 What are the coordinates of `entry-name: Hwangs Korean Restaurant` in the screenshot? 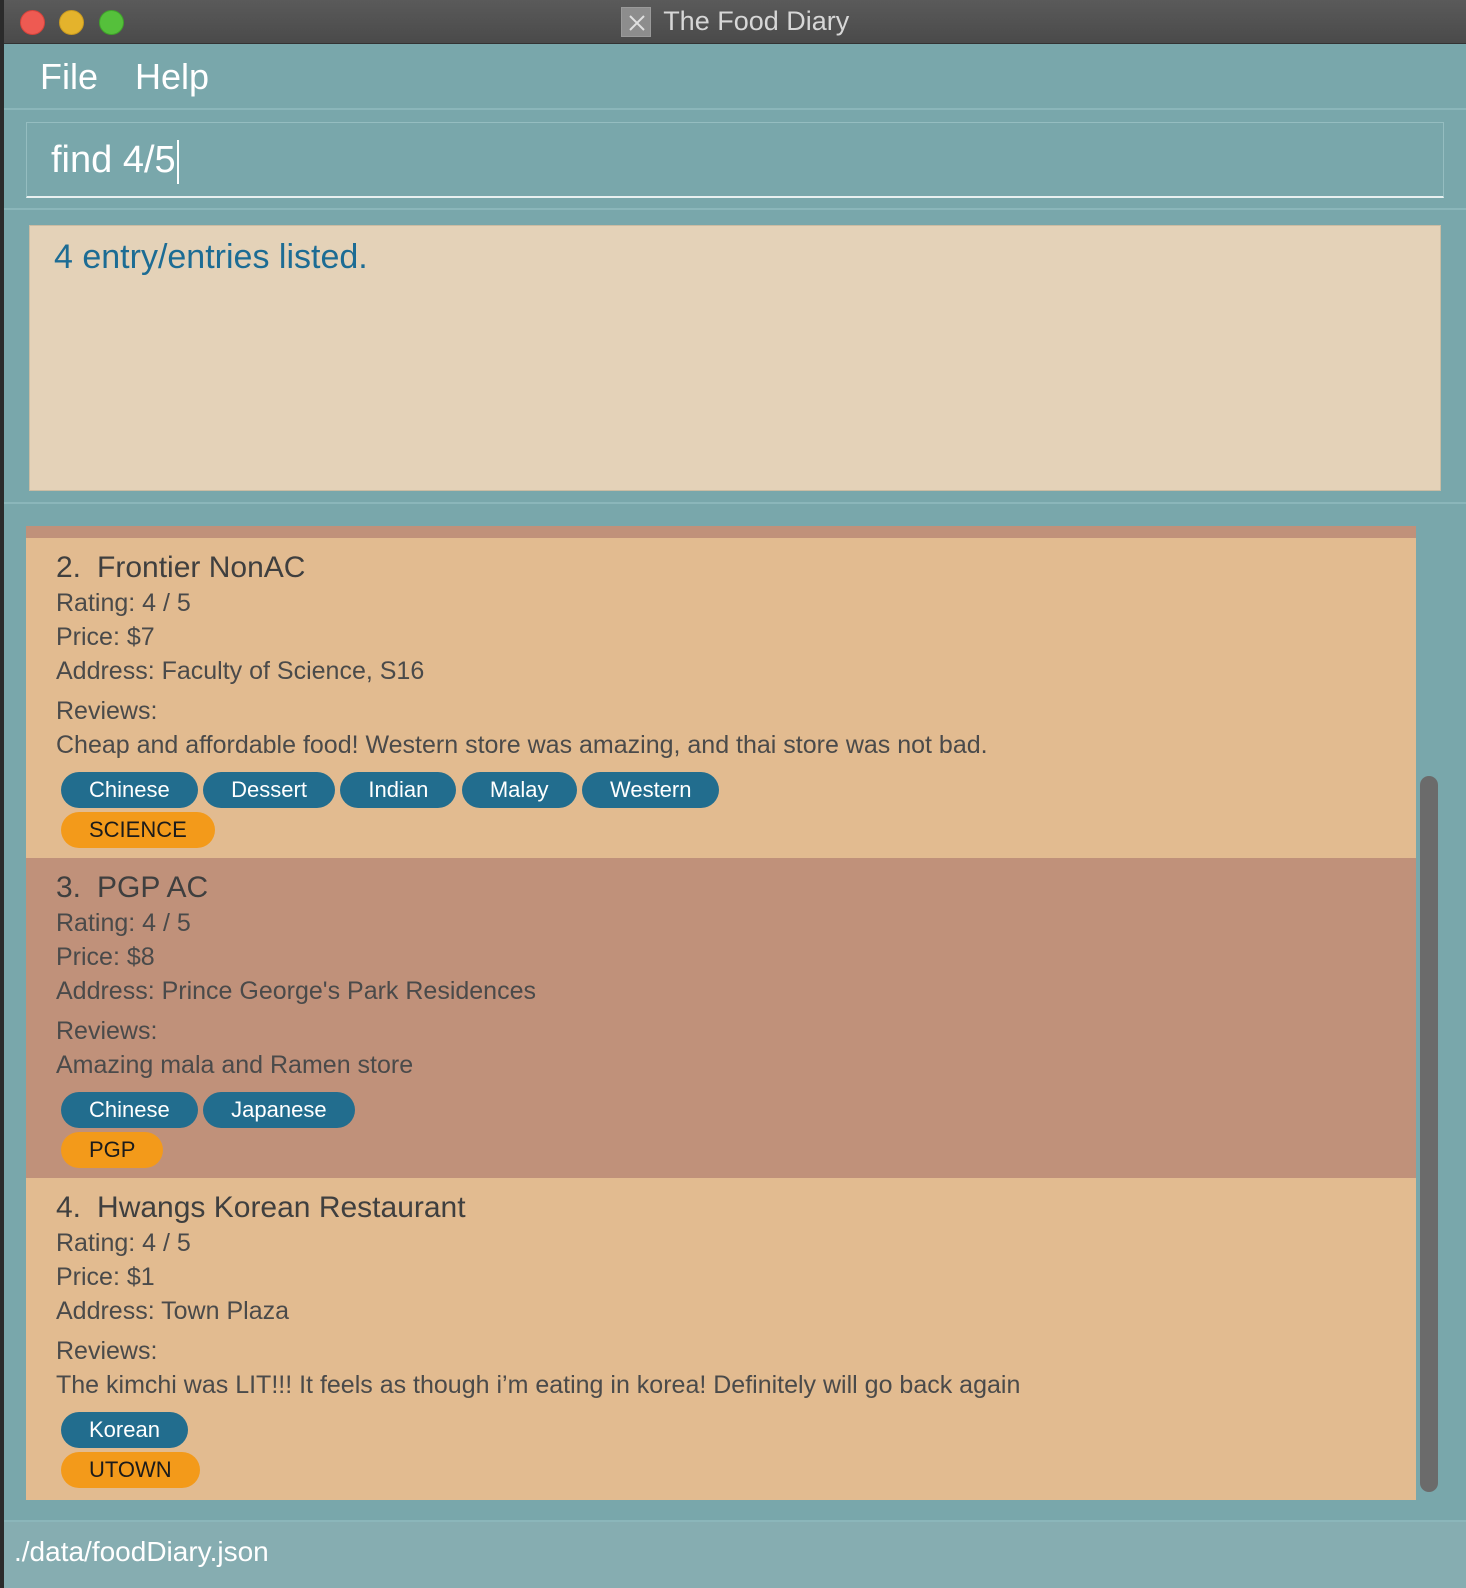 It's located at (281, 1207).